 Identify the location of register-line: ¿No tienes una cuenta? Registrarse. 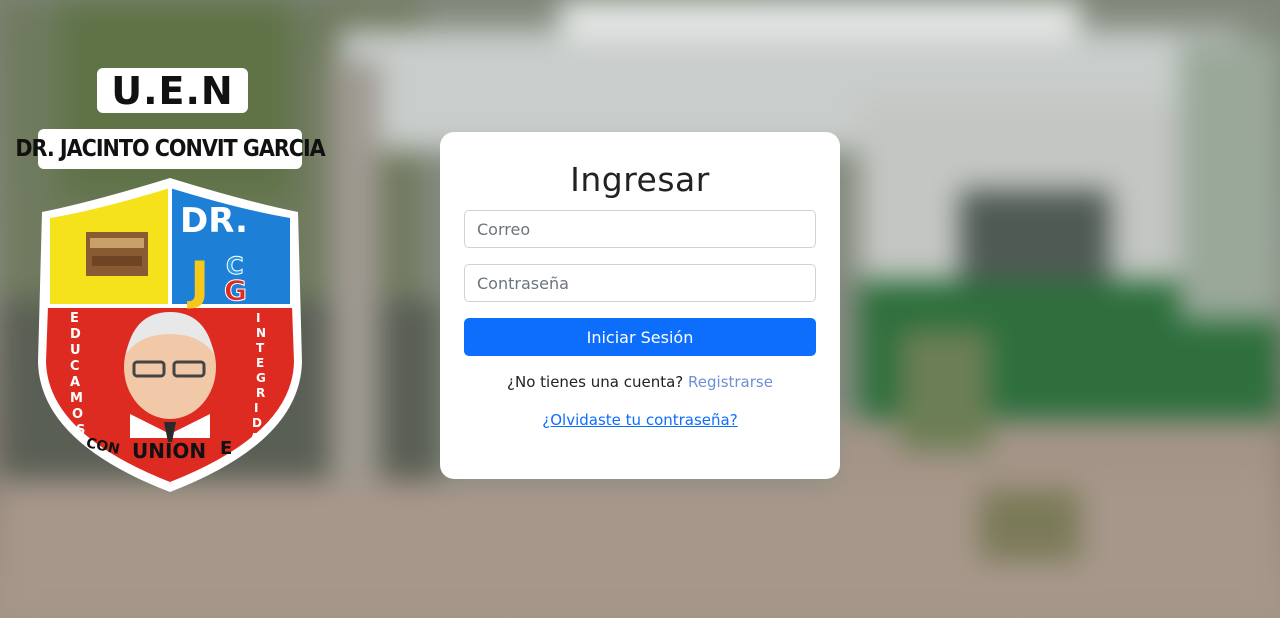
(640, 382).